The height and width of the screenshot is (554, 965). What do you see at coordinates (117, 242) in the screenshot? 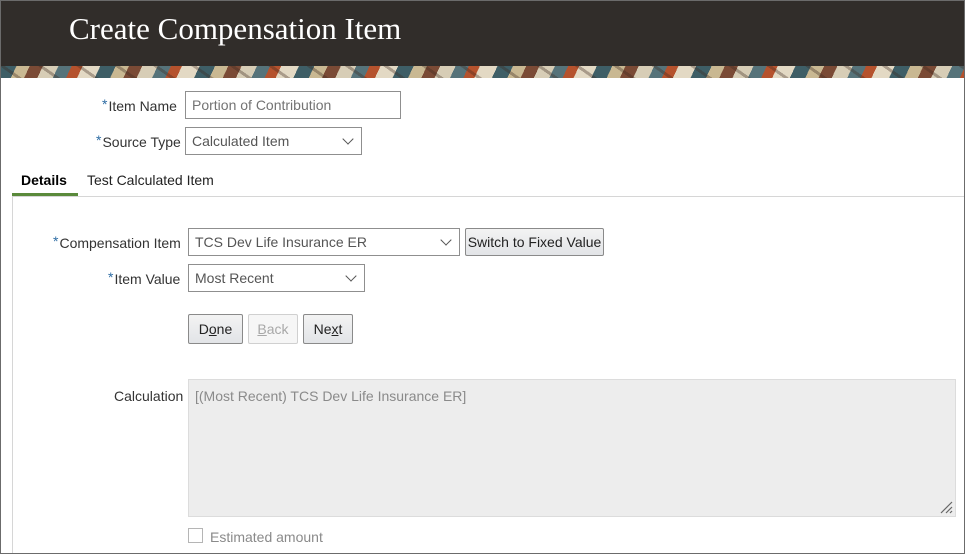
I see `compensation-item-label: *Compensation Item` at bounding box center [117, 242].